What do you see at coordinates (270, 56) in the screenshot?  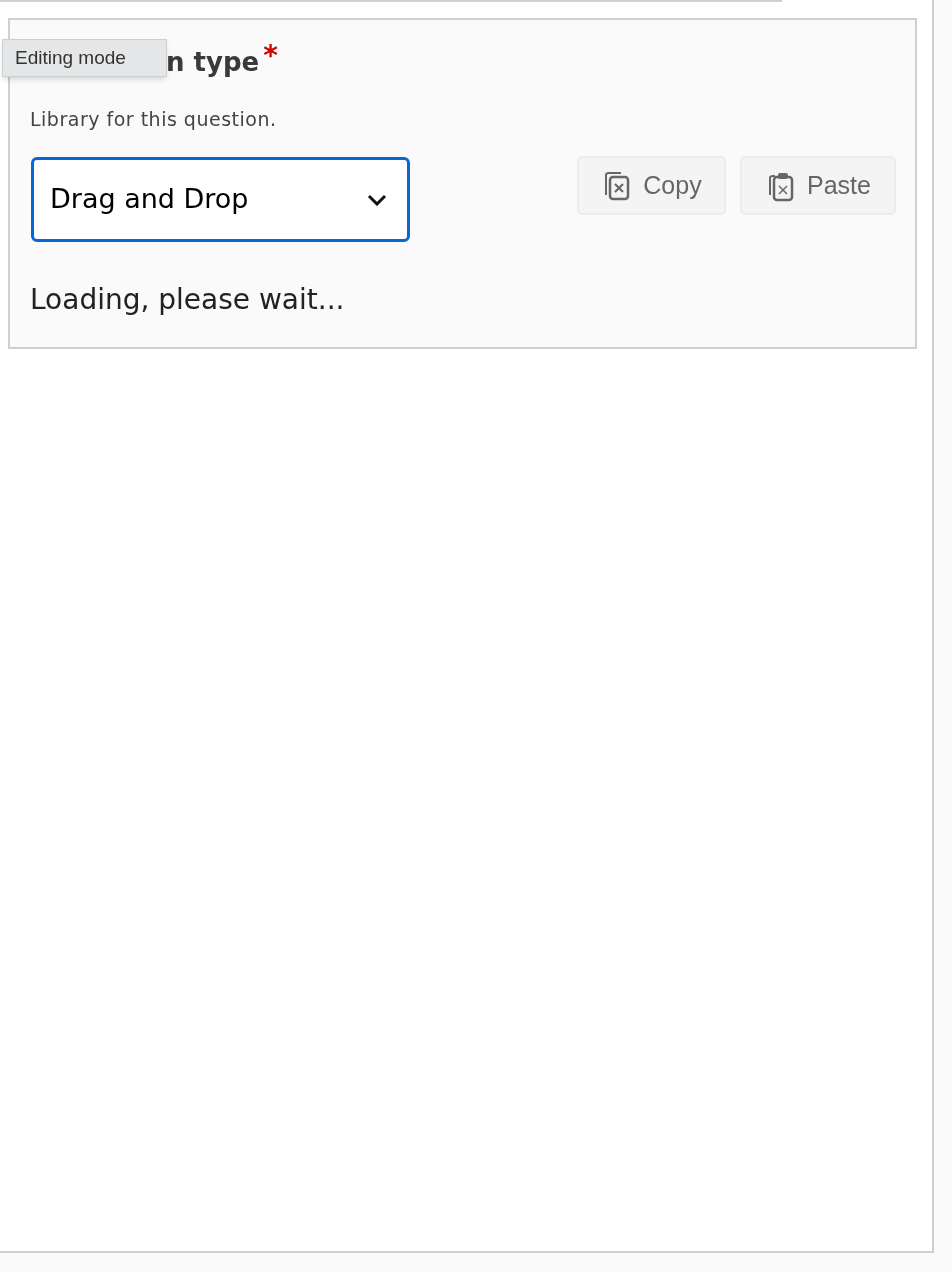 I see `required-asterisk: *` at bounding box center [270, 56].